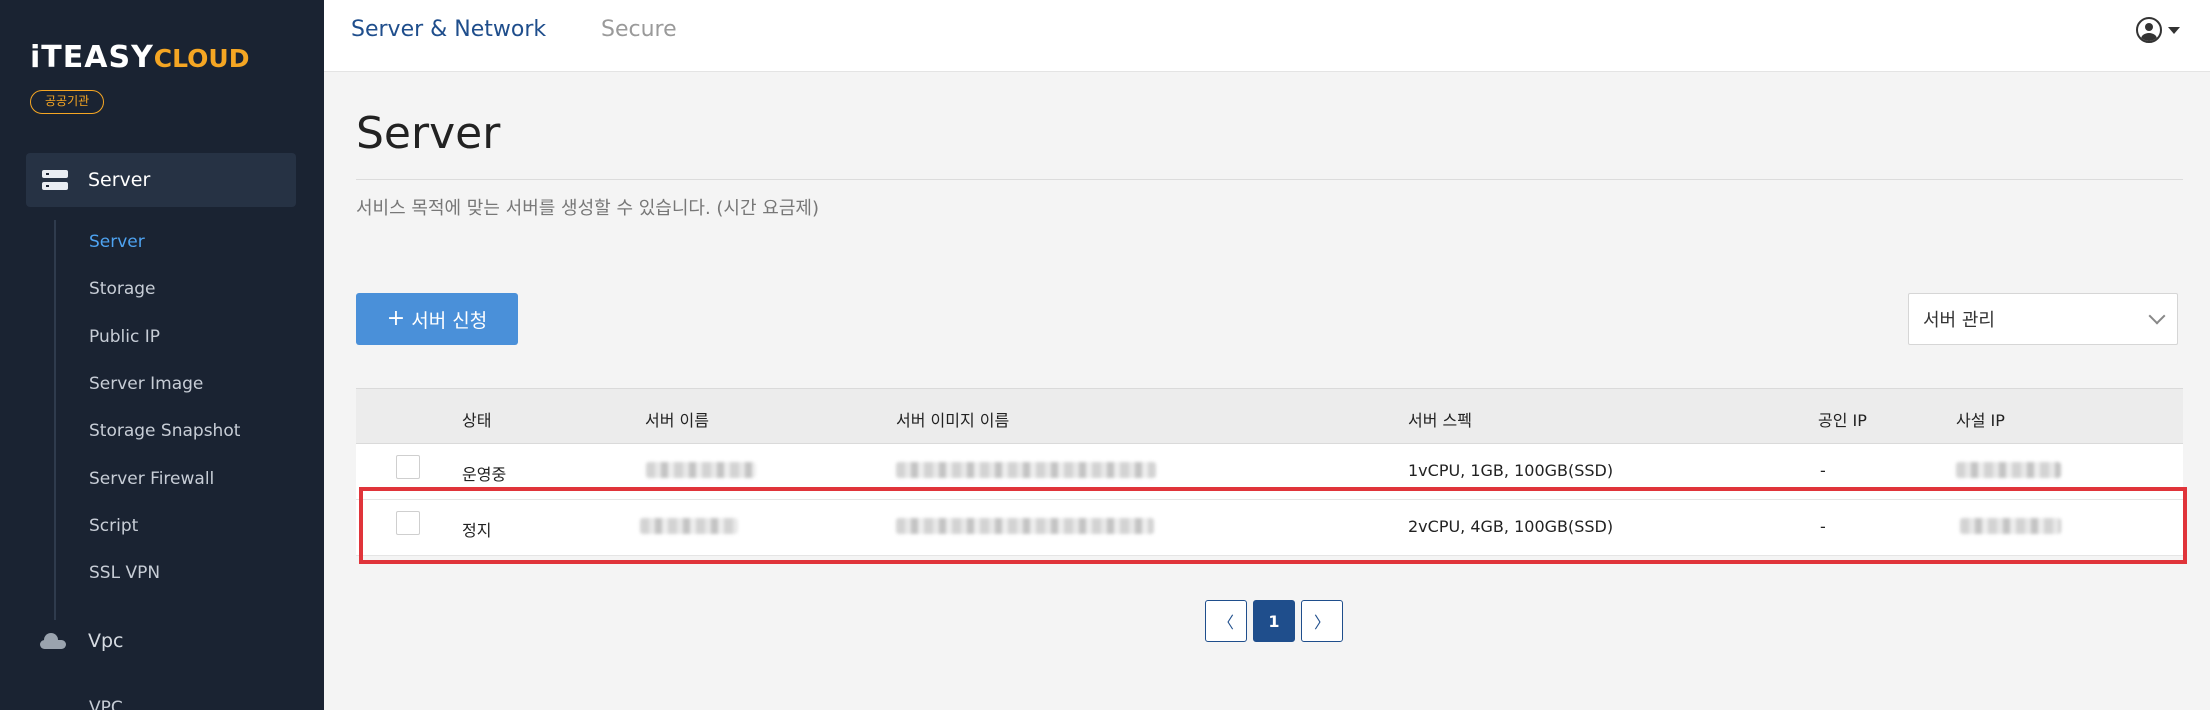  I want to click on user-account-icon, so click(2149, 30).